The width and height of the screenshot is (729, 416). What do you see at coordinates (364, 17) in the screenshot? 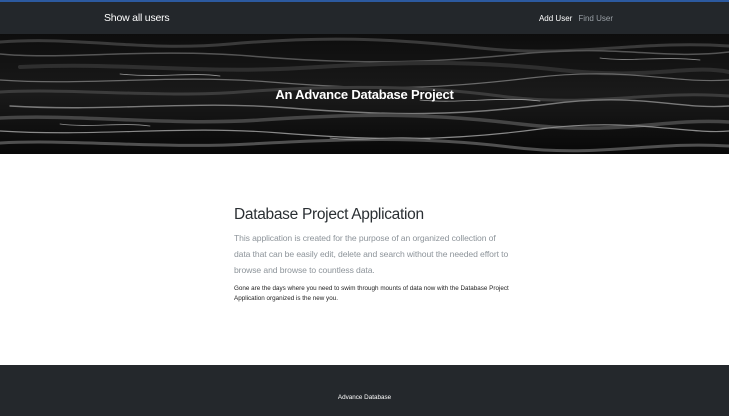
I see `top-navbar: Show all users Add User Find User` at bounding box center [364, 17].